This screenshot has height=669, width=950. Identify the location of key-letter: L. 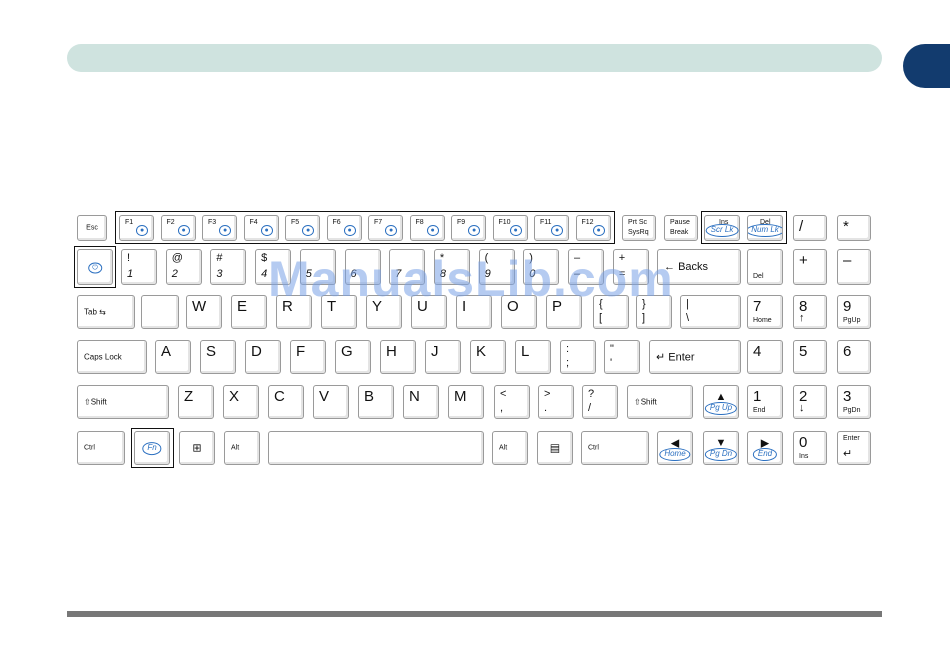
(525, 351).